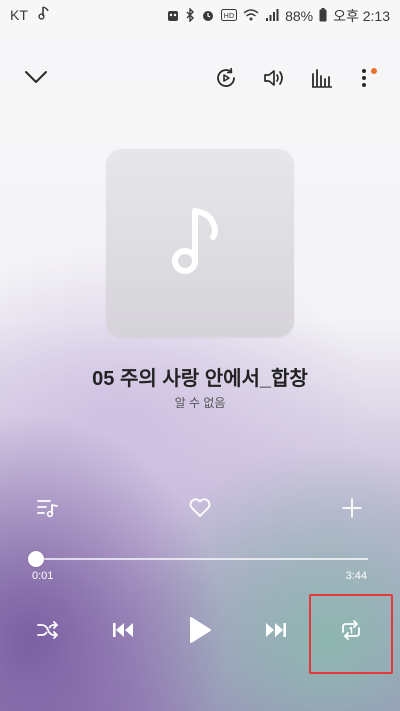 The image size is (400, 711). I want to click on song-title: 05 주의 사랑 안에서_합창, so click(200, 379).